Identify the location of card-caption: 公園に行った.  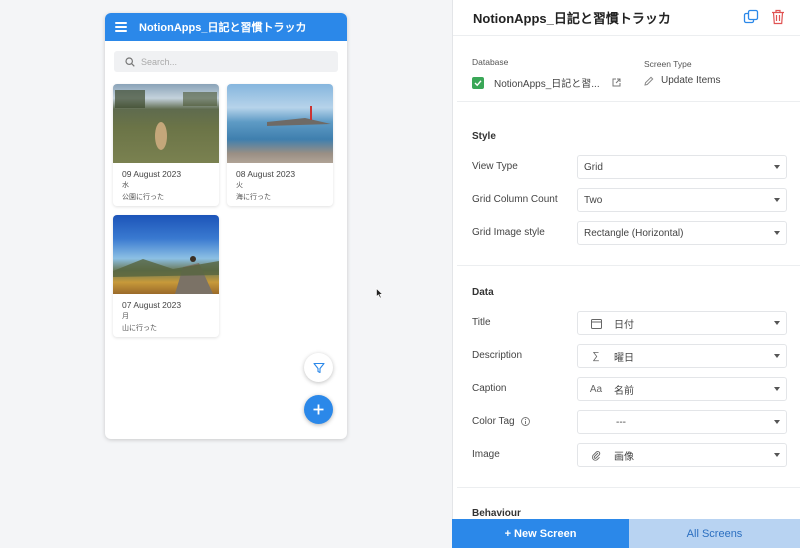
(143, 197).